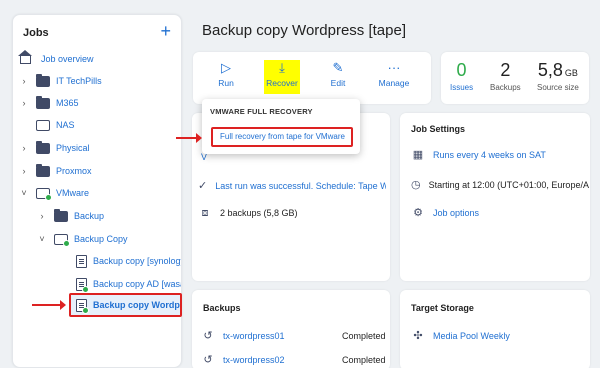 The height and width of the screenshot is (368, 600). I want to click on job-settings-title: Job Settings, so click(438, 129).